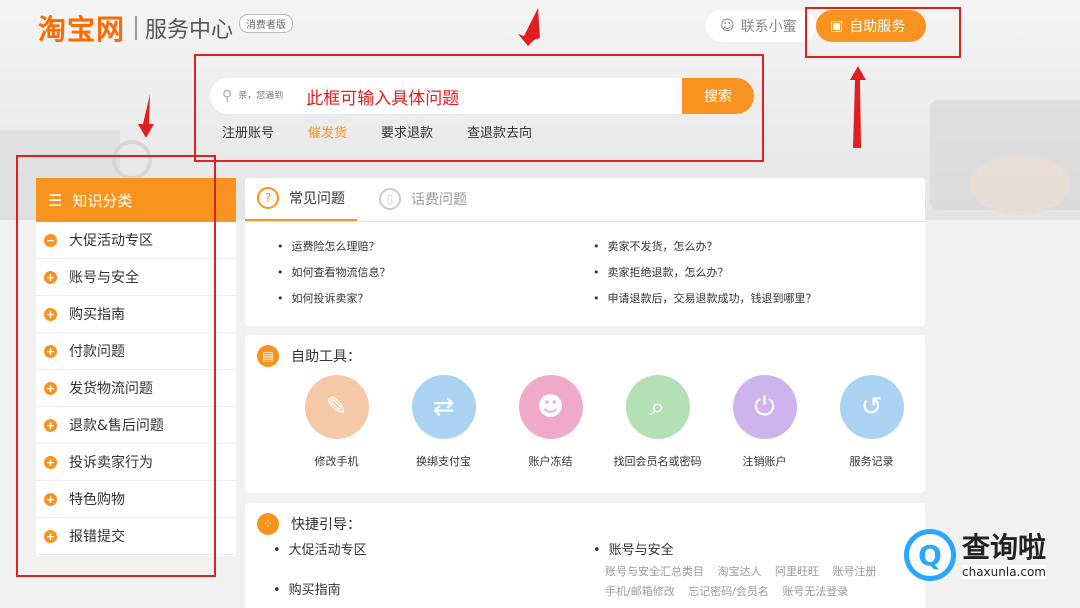 This screenshot has width=1080, height=608. I want to click on phone-icon: ▯, so click(390, 199).